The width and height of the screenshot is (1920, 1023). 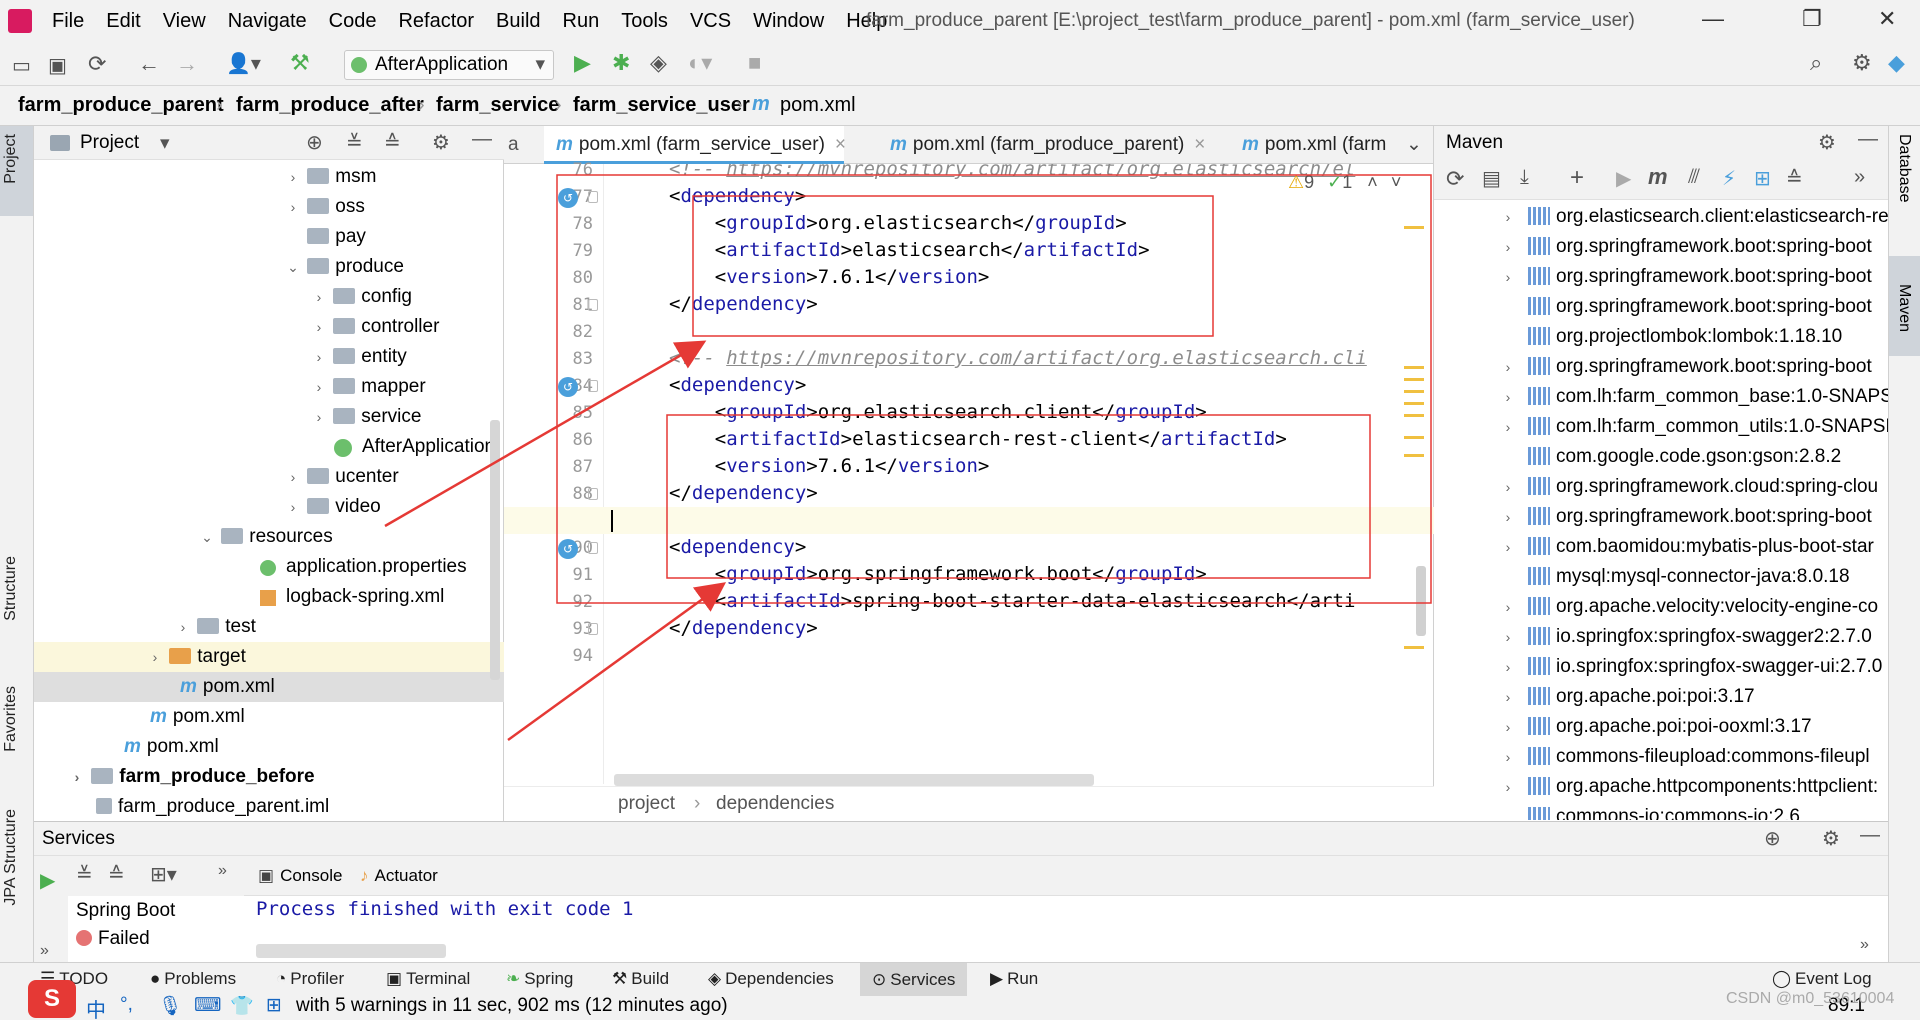 What do you see at coordinates (1762, 178) in the screenshot?
I see `show-dependencies-icon: ⊞` at bounding box center [1762, 178].